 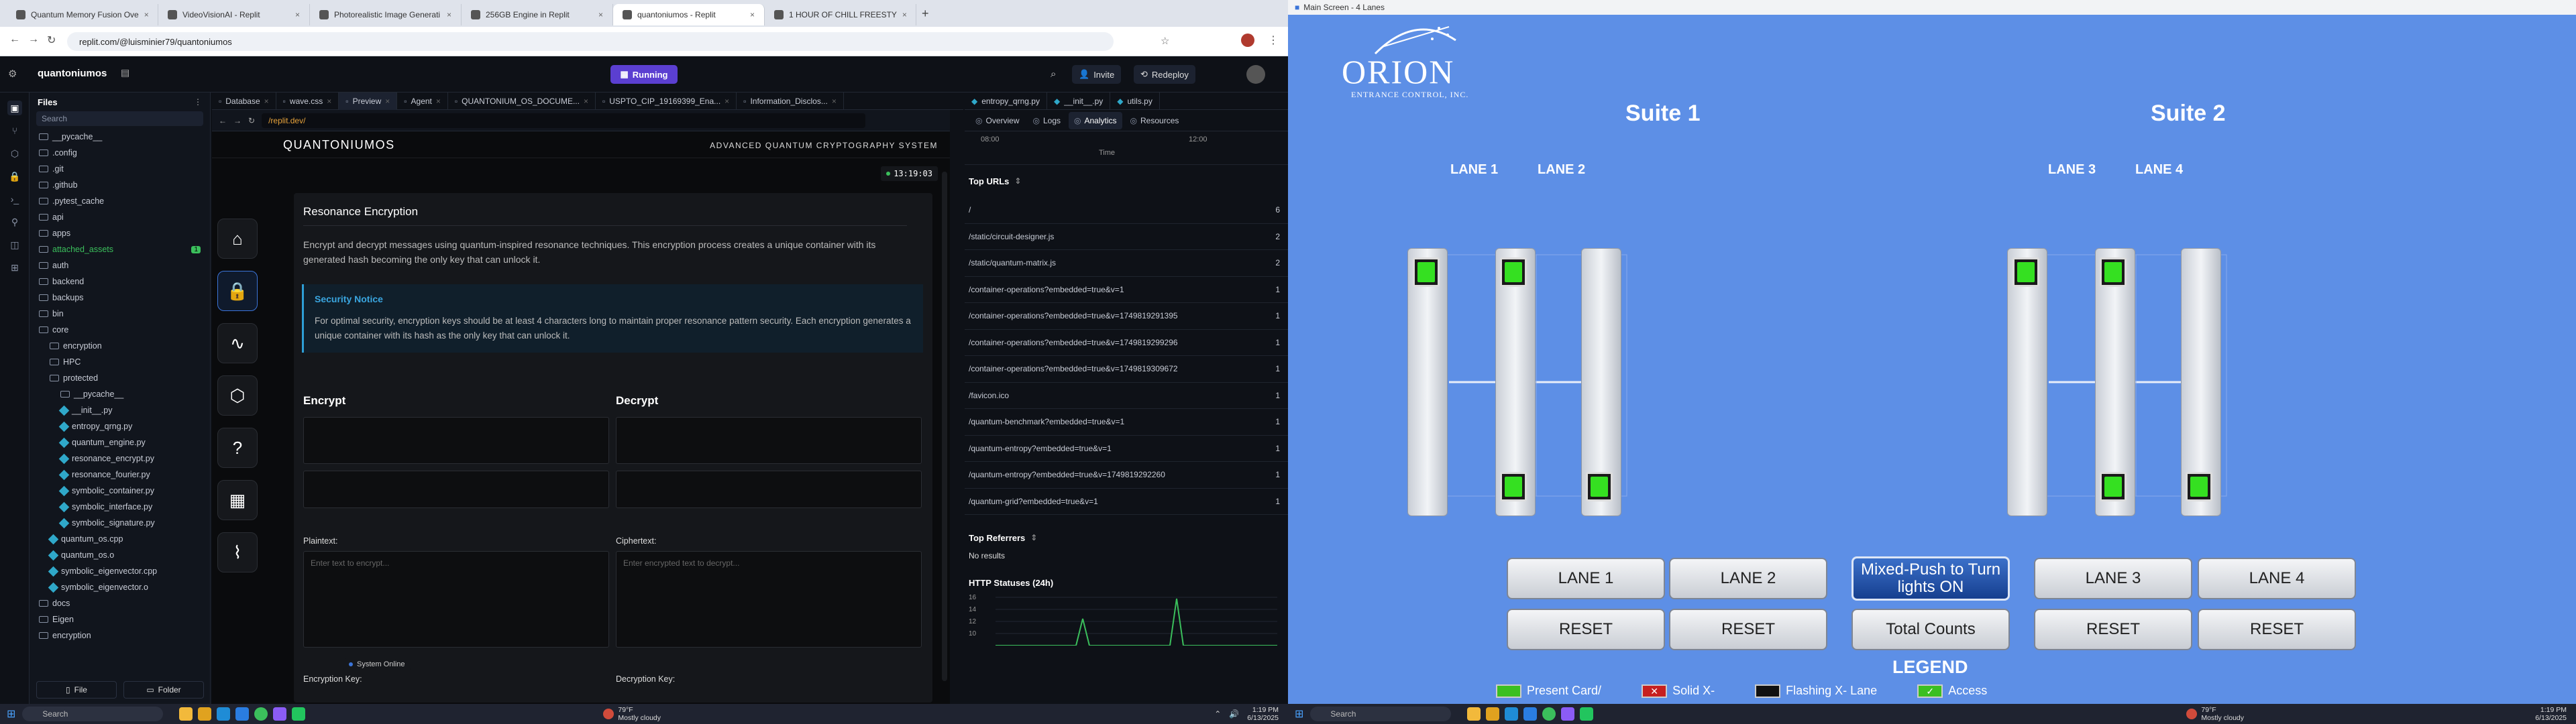 I want to click on file-tree-item: quantum_engine.py, so click(x=124, y=442).